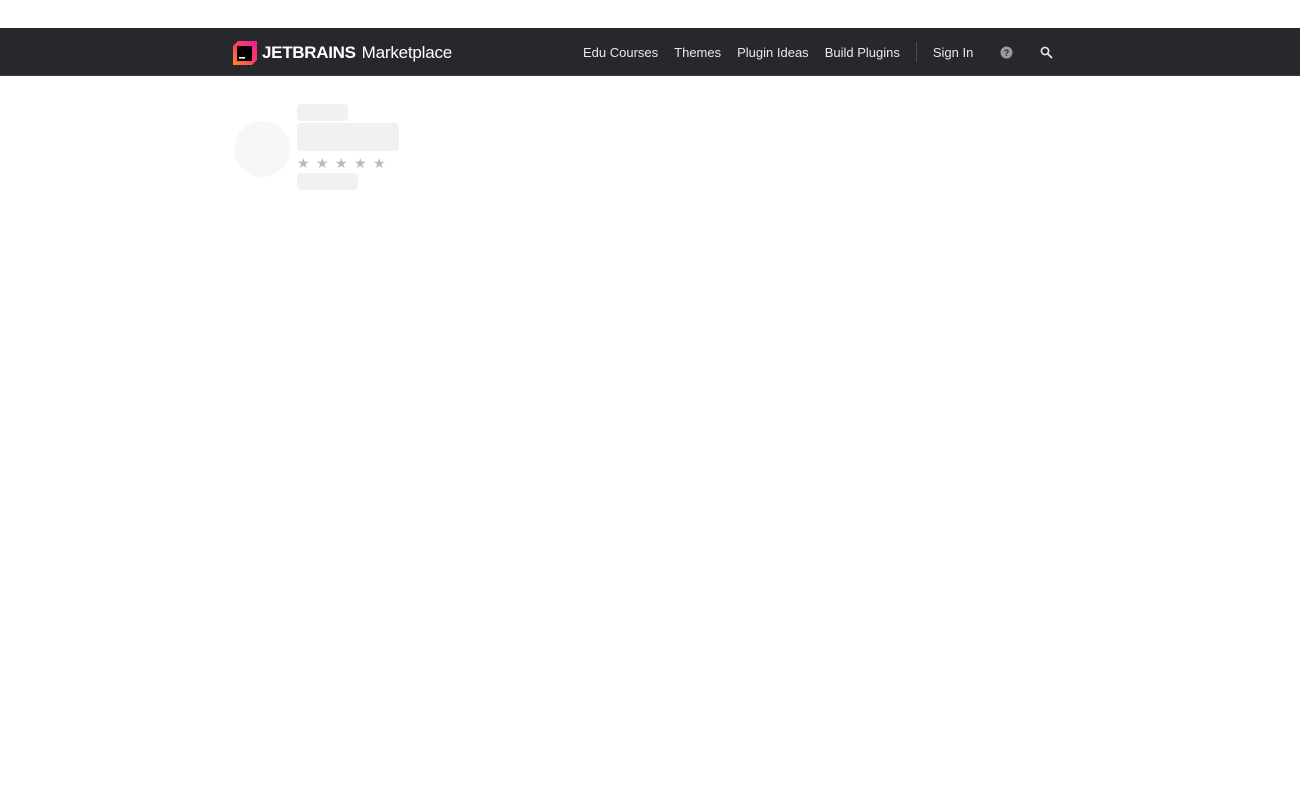 The image size is (1300, 788). I want to click on nav-link-build-plugins: Build Plugins, so click(862, 52).